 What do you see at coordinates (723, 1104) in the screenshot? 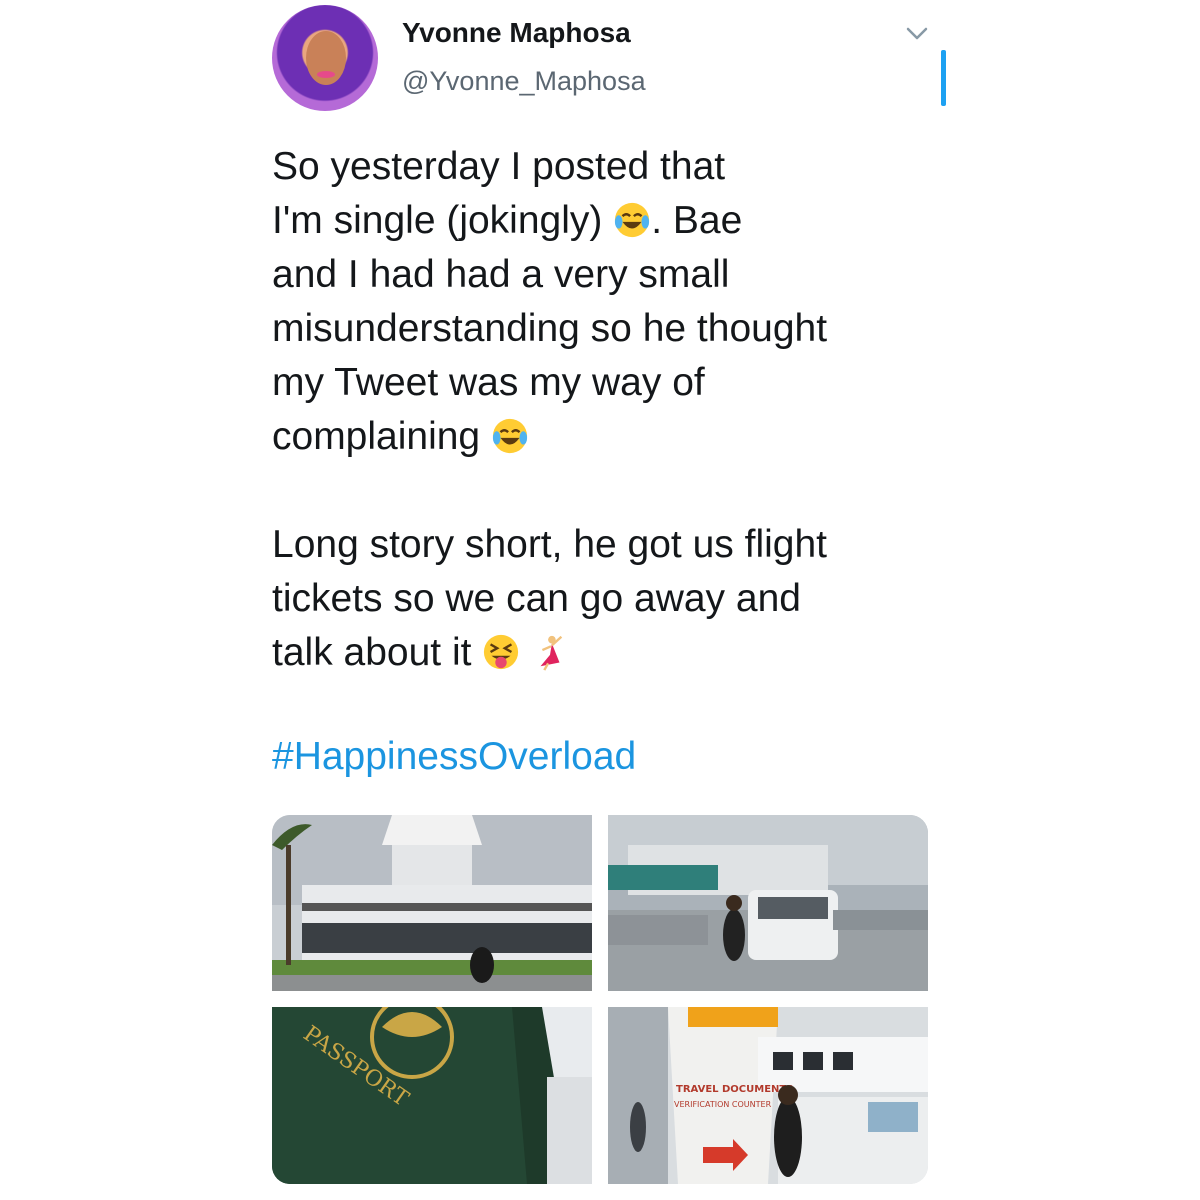
I see `counter-sign-text-2: VERIFICATION COUNTER` at bounding box center [723, 1104].